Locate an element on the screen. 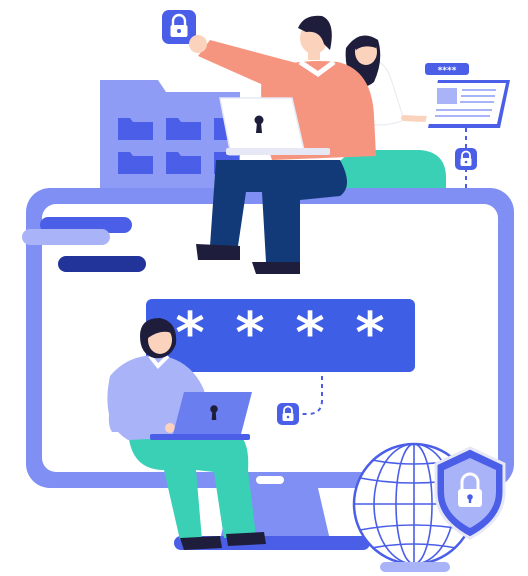  password-field: * * * * is located at coordinates (280, 335).